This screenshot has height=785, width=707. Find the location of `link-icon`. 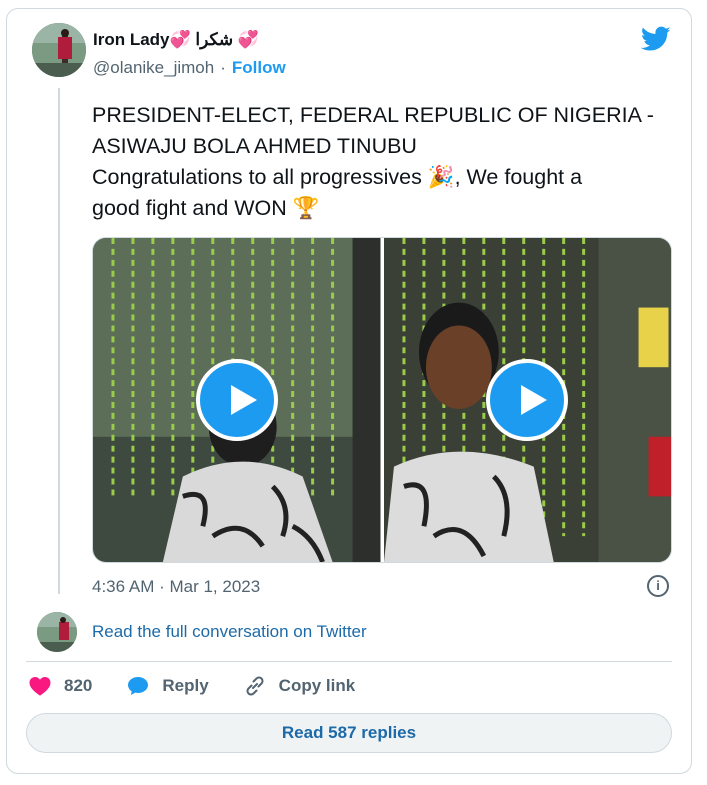

link-icon is located at coordinates (255, 686).